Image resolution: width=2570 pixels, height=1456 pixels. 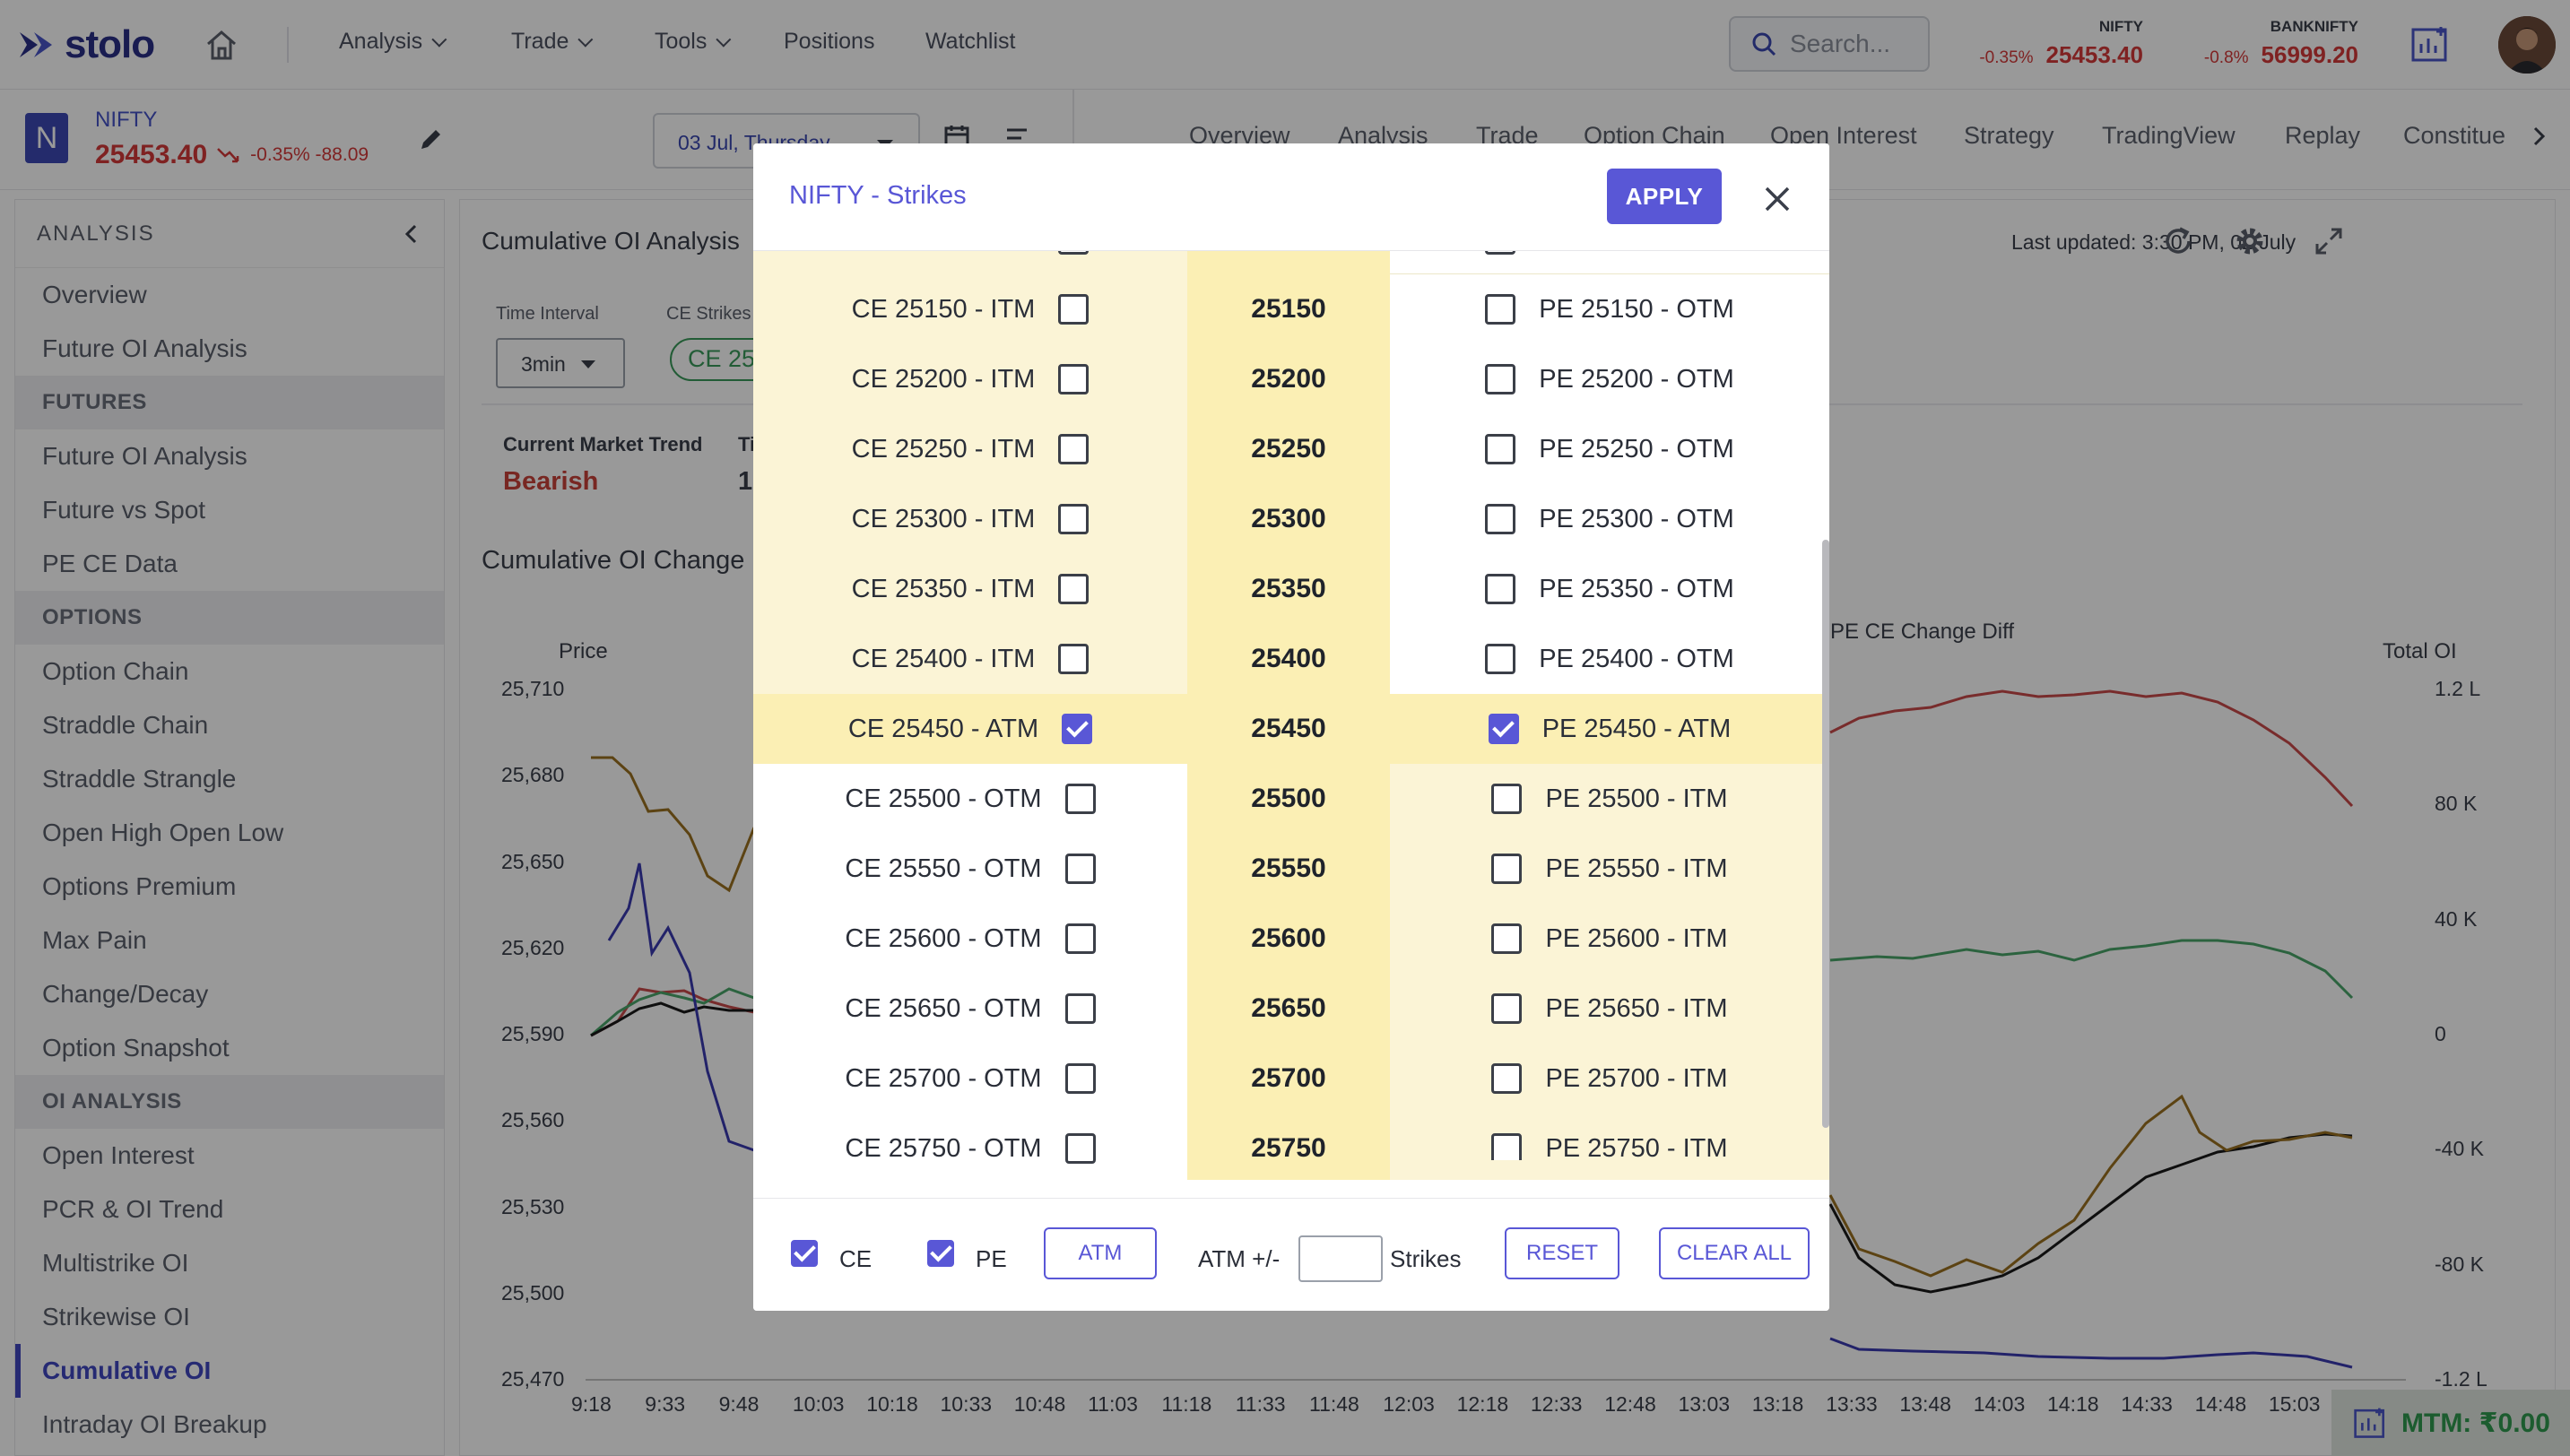 What do you see at coordinates (1288, 262) in the screenshot?
I see `strike-cell` at bounding box center [1288, 262].